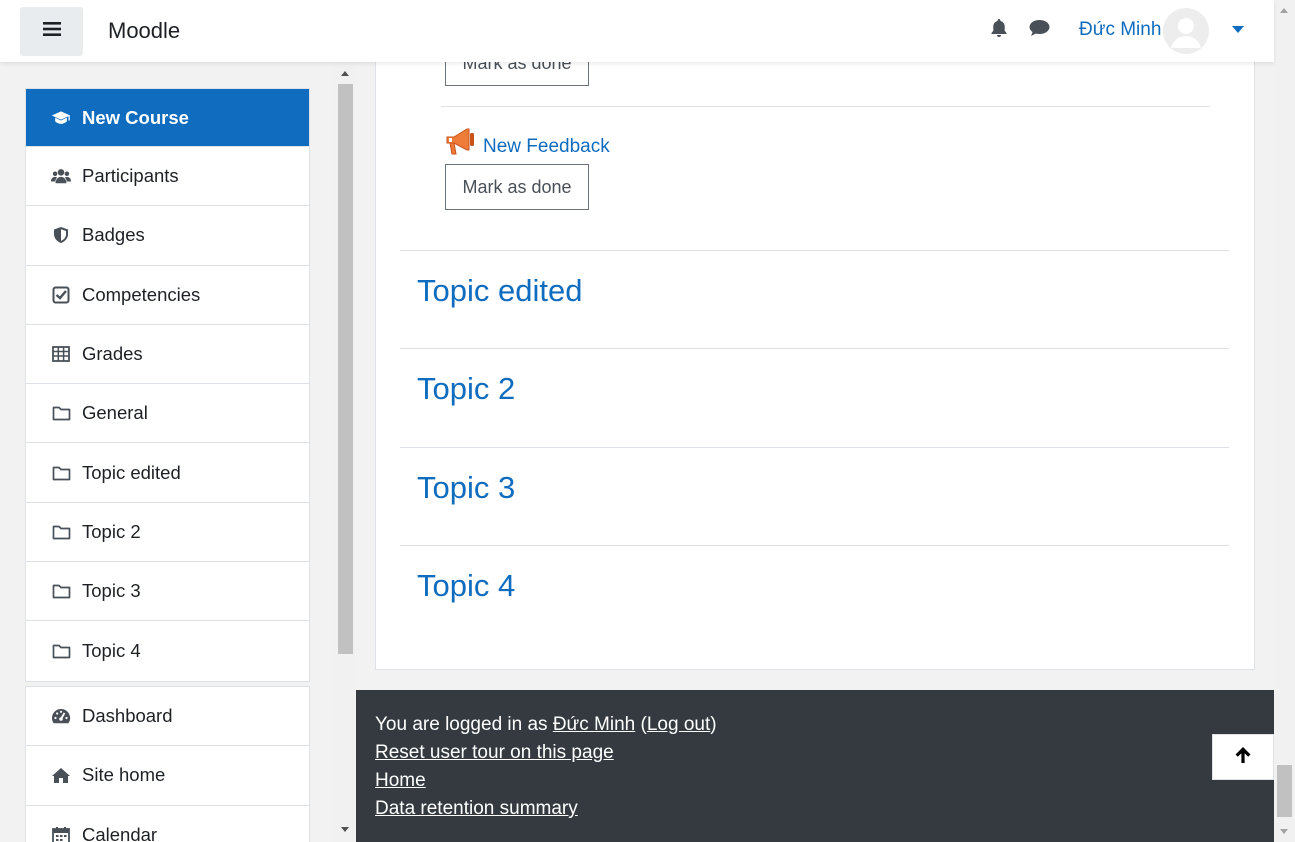  I want to click on drawer-item-topic-3: Topic 3, so click(167, 592).